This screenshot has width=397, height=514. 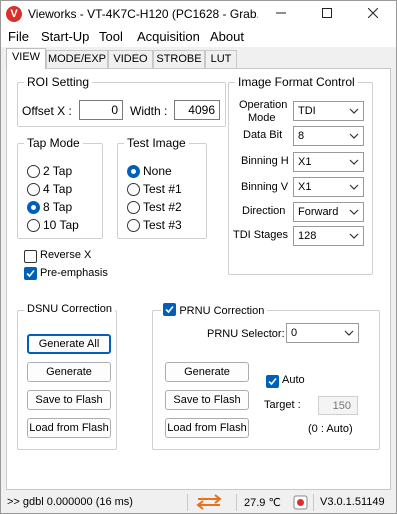 What do you see at coordinates (66, 255) in the screenshot?
I see `reverse-x-label: Reverse X` at bounding box center [66, 255].